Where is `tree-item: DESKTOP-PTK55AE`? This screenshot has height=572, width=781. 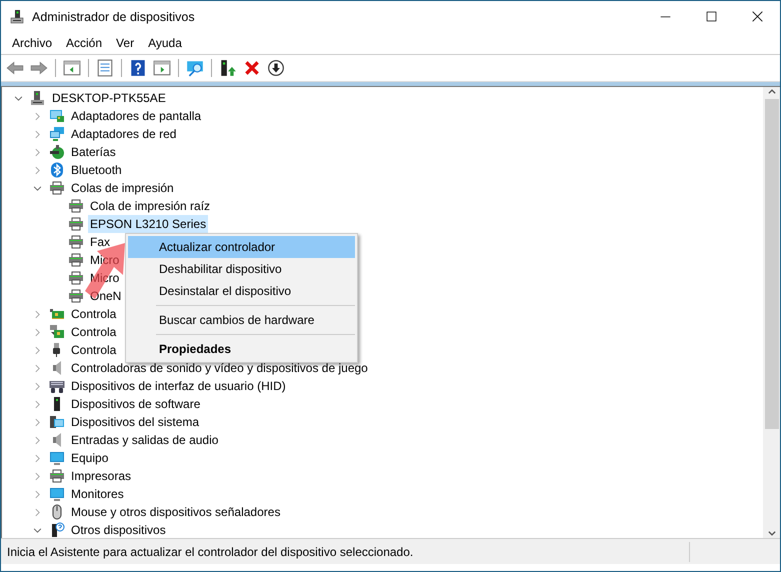 tree-item: DESKTOP-PTK55AE is located at coordinates (109, 98).